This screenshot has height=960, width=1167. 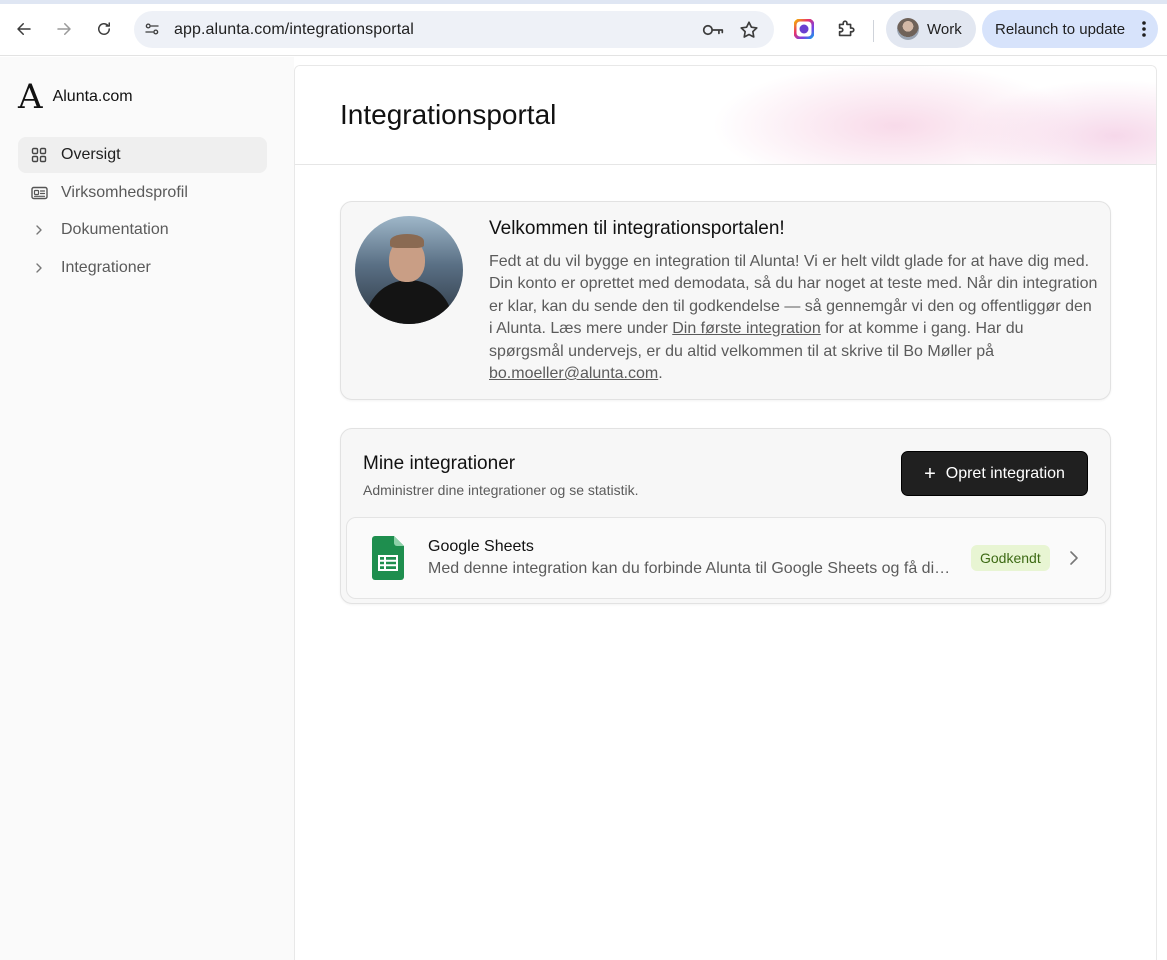 What do you see at coordinates (439, 463) in the screenshot?
I see `integrations-title: Mine integrationer` at bounding box center [439, 463].